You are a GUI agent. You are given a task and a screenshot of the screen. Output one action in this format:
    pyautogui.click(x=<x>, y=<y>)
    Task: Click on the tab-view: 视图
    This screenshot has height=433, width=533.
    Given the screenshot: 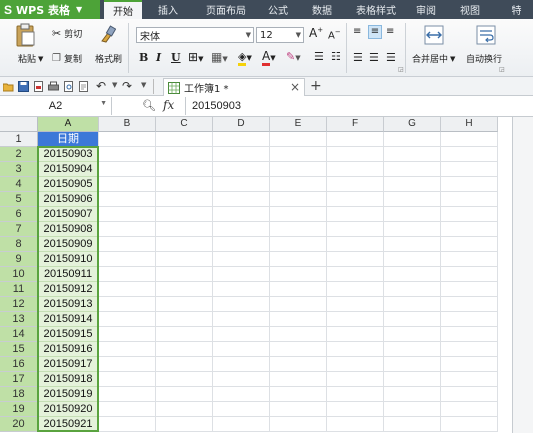 What is the action you would take?
    pyautogui.click(x=470, y=9)
    